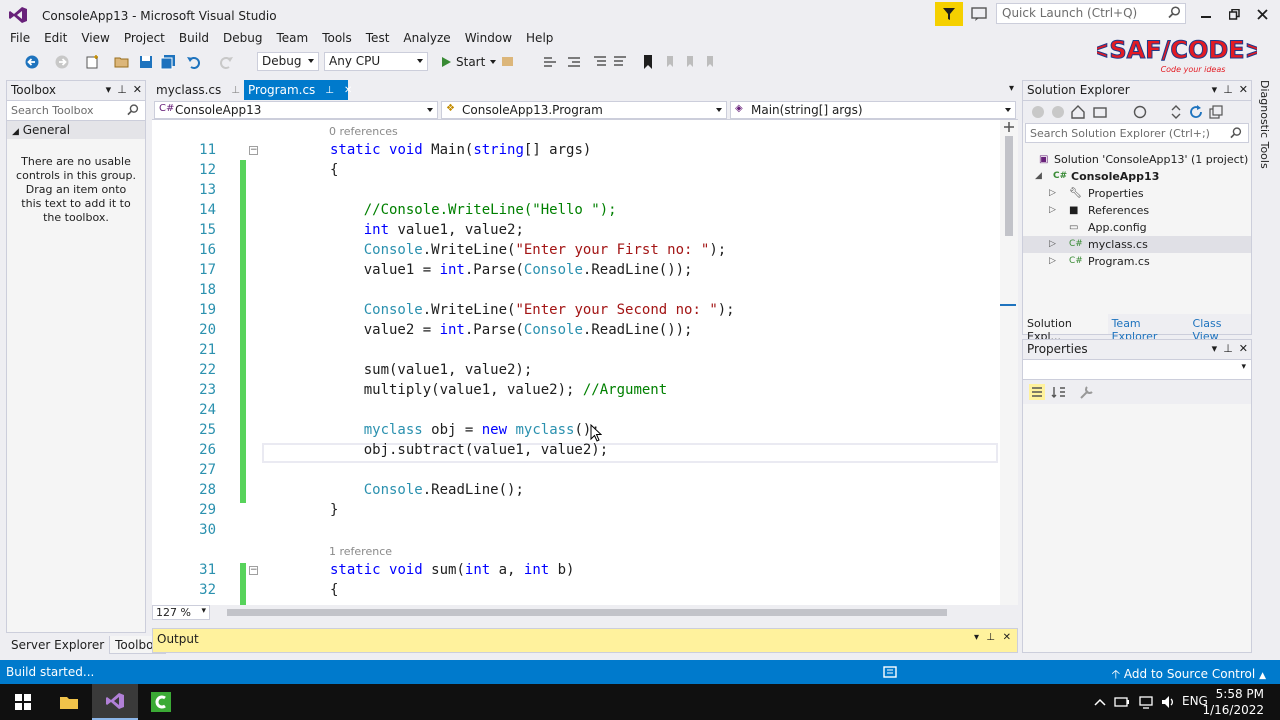 This screenshot has height=720, width=1280. What do you see at coordinates (146, 62) in the screenshot?
I see `save-icon` at bounding box center [146, 62].